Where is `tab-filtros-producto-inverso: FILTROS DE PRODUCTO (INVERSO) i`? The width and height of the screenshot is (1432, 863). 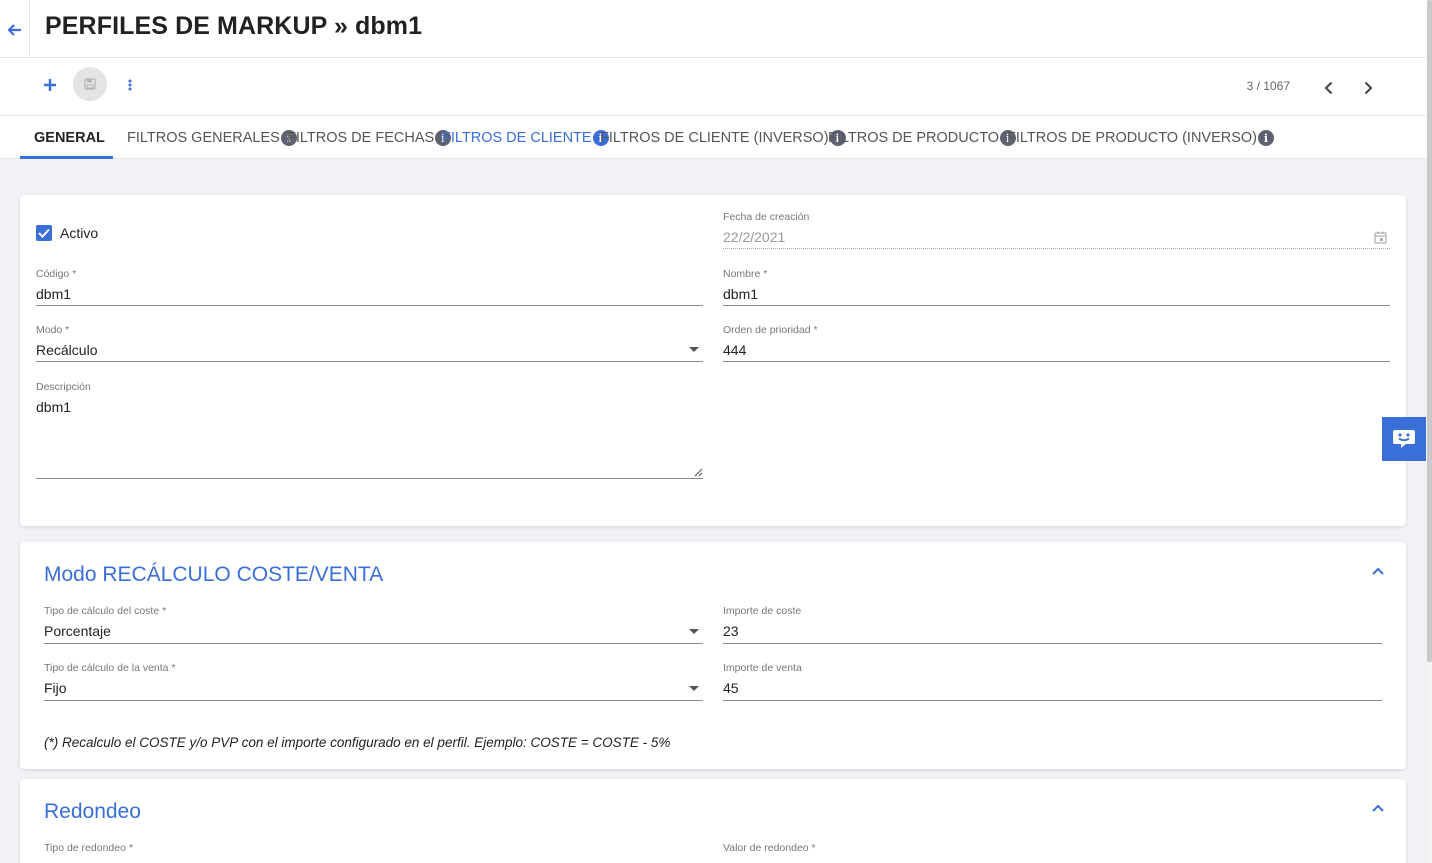 tab-filtros-producto-inverso: FILTROS DE PRODUCTO (INVERSO) i is located at coordinates (1141, 138).